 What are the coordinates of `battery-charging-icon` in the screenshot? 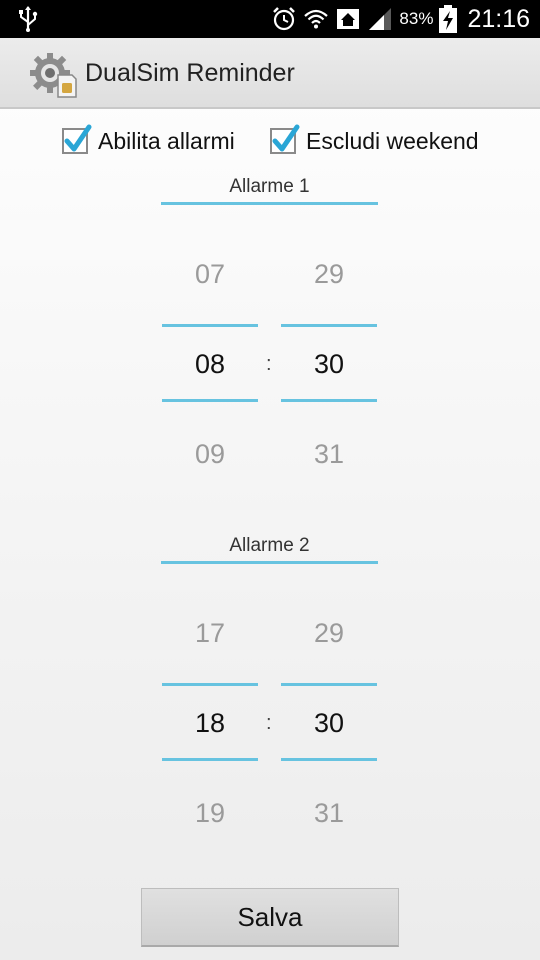 It's located at (448, 19).